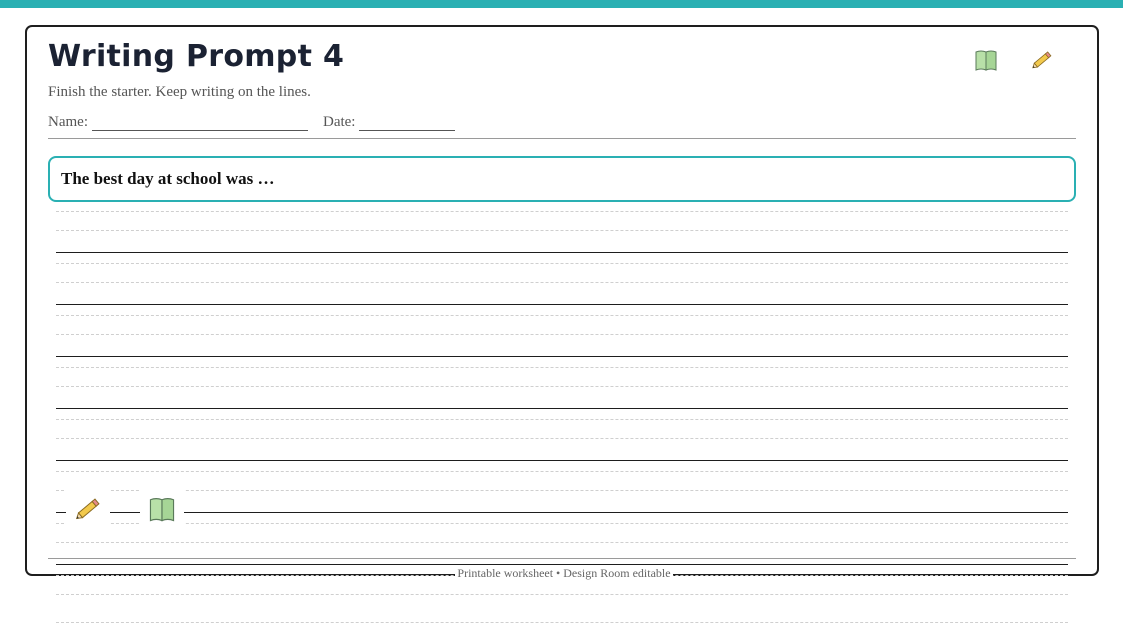 The image size is (1123, 627). I want to click on footer-divider, so click(562, 558).